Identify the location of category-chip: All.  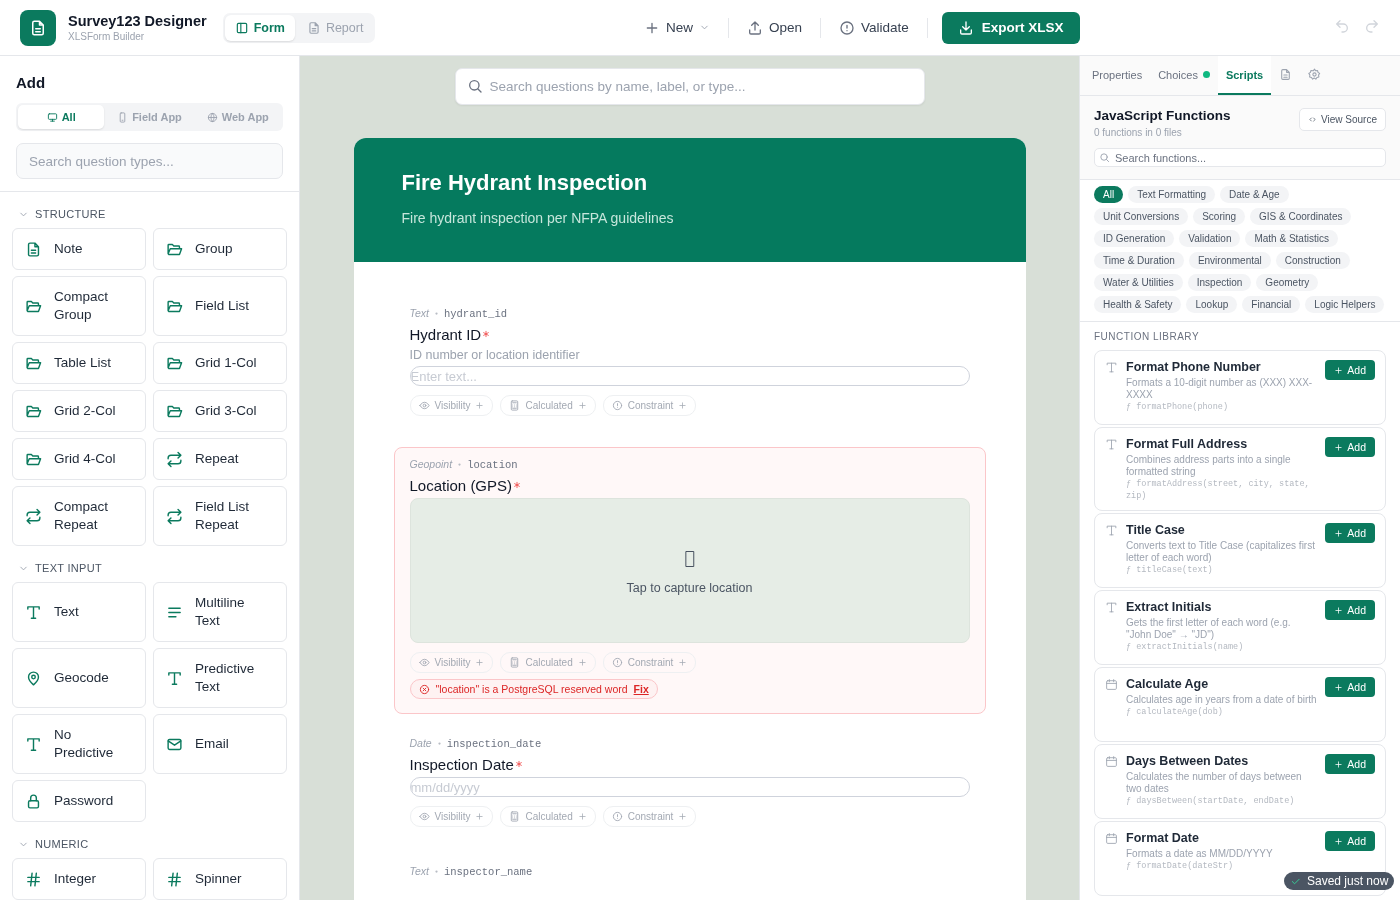
(1109, 194).